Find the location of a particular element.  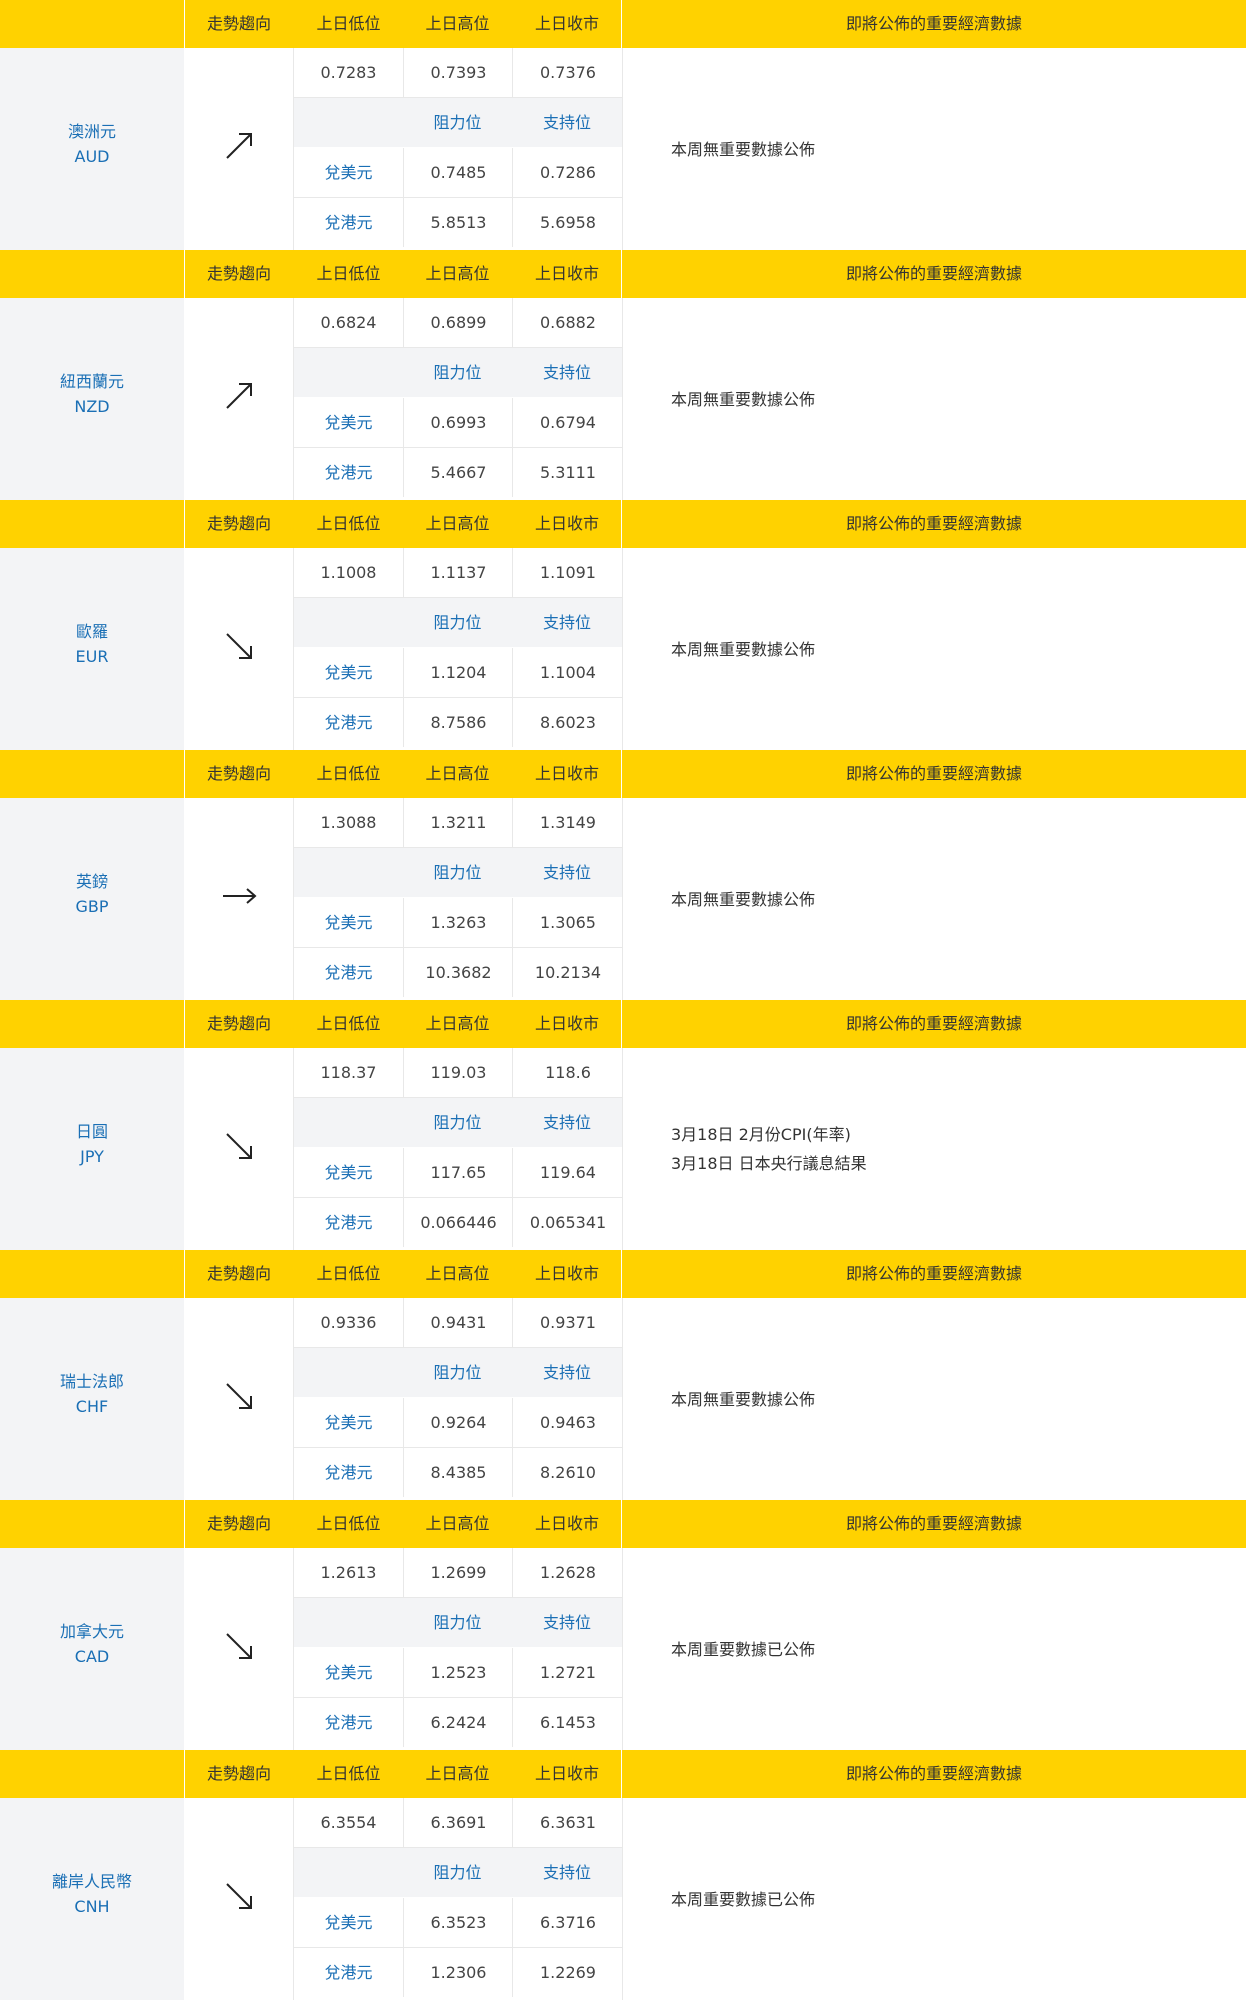

currency-name-cell: 英鎊 GBP is located at coordinates (92, 899).